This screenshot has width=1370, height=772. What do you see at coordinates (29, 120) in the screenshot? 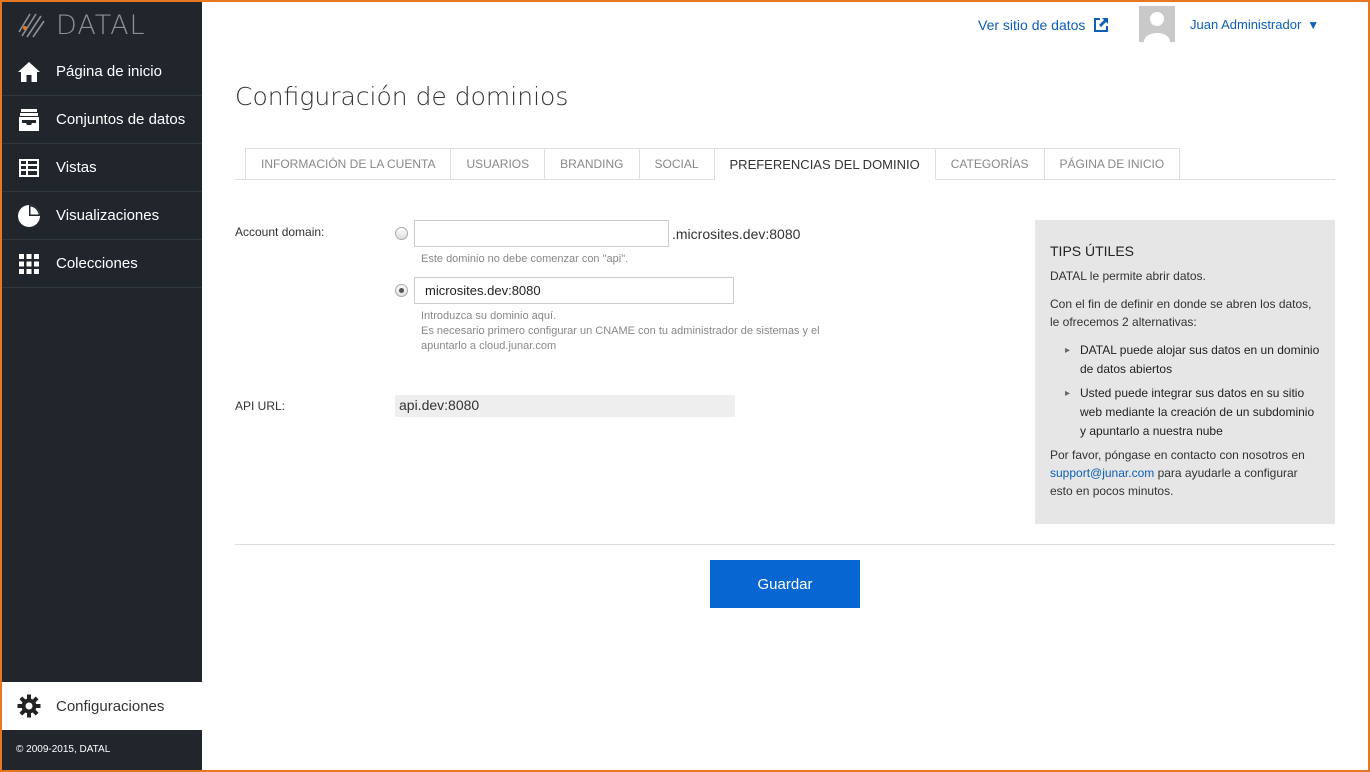
I see `inbox-icon` at bounding box center [29, 120].